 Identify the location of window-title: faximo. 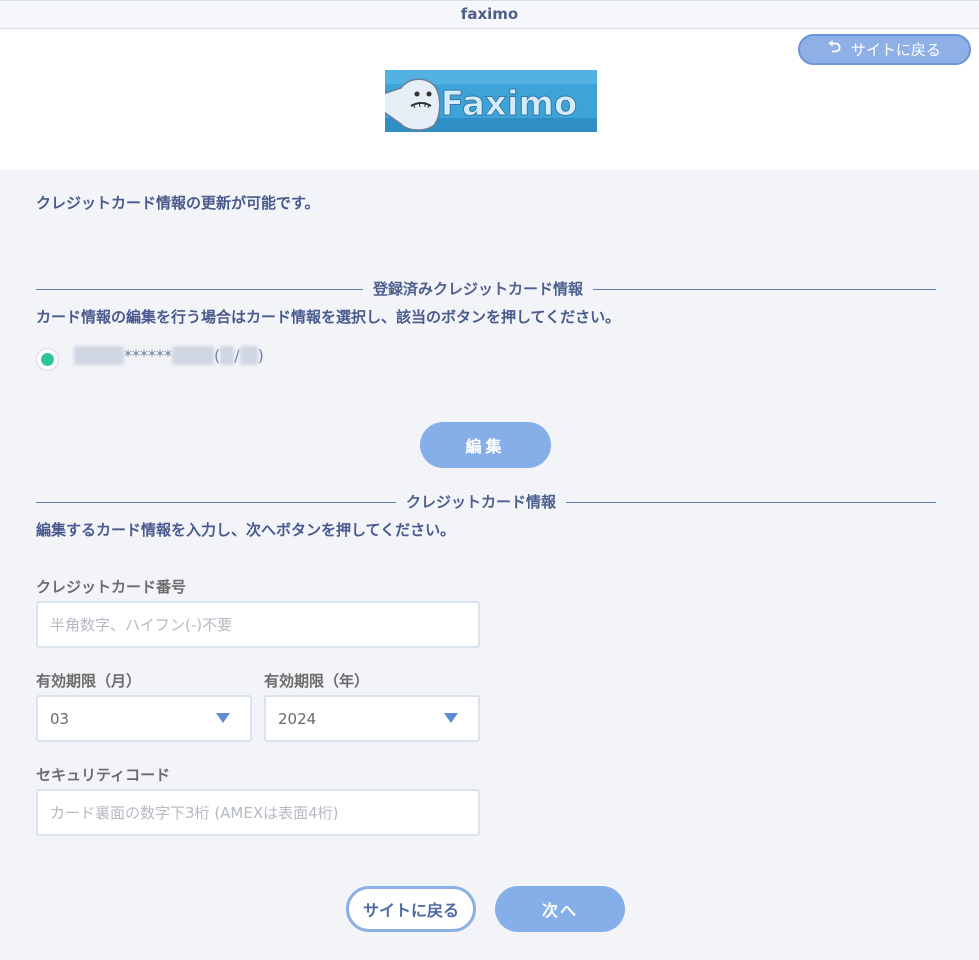
(489, 14).